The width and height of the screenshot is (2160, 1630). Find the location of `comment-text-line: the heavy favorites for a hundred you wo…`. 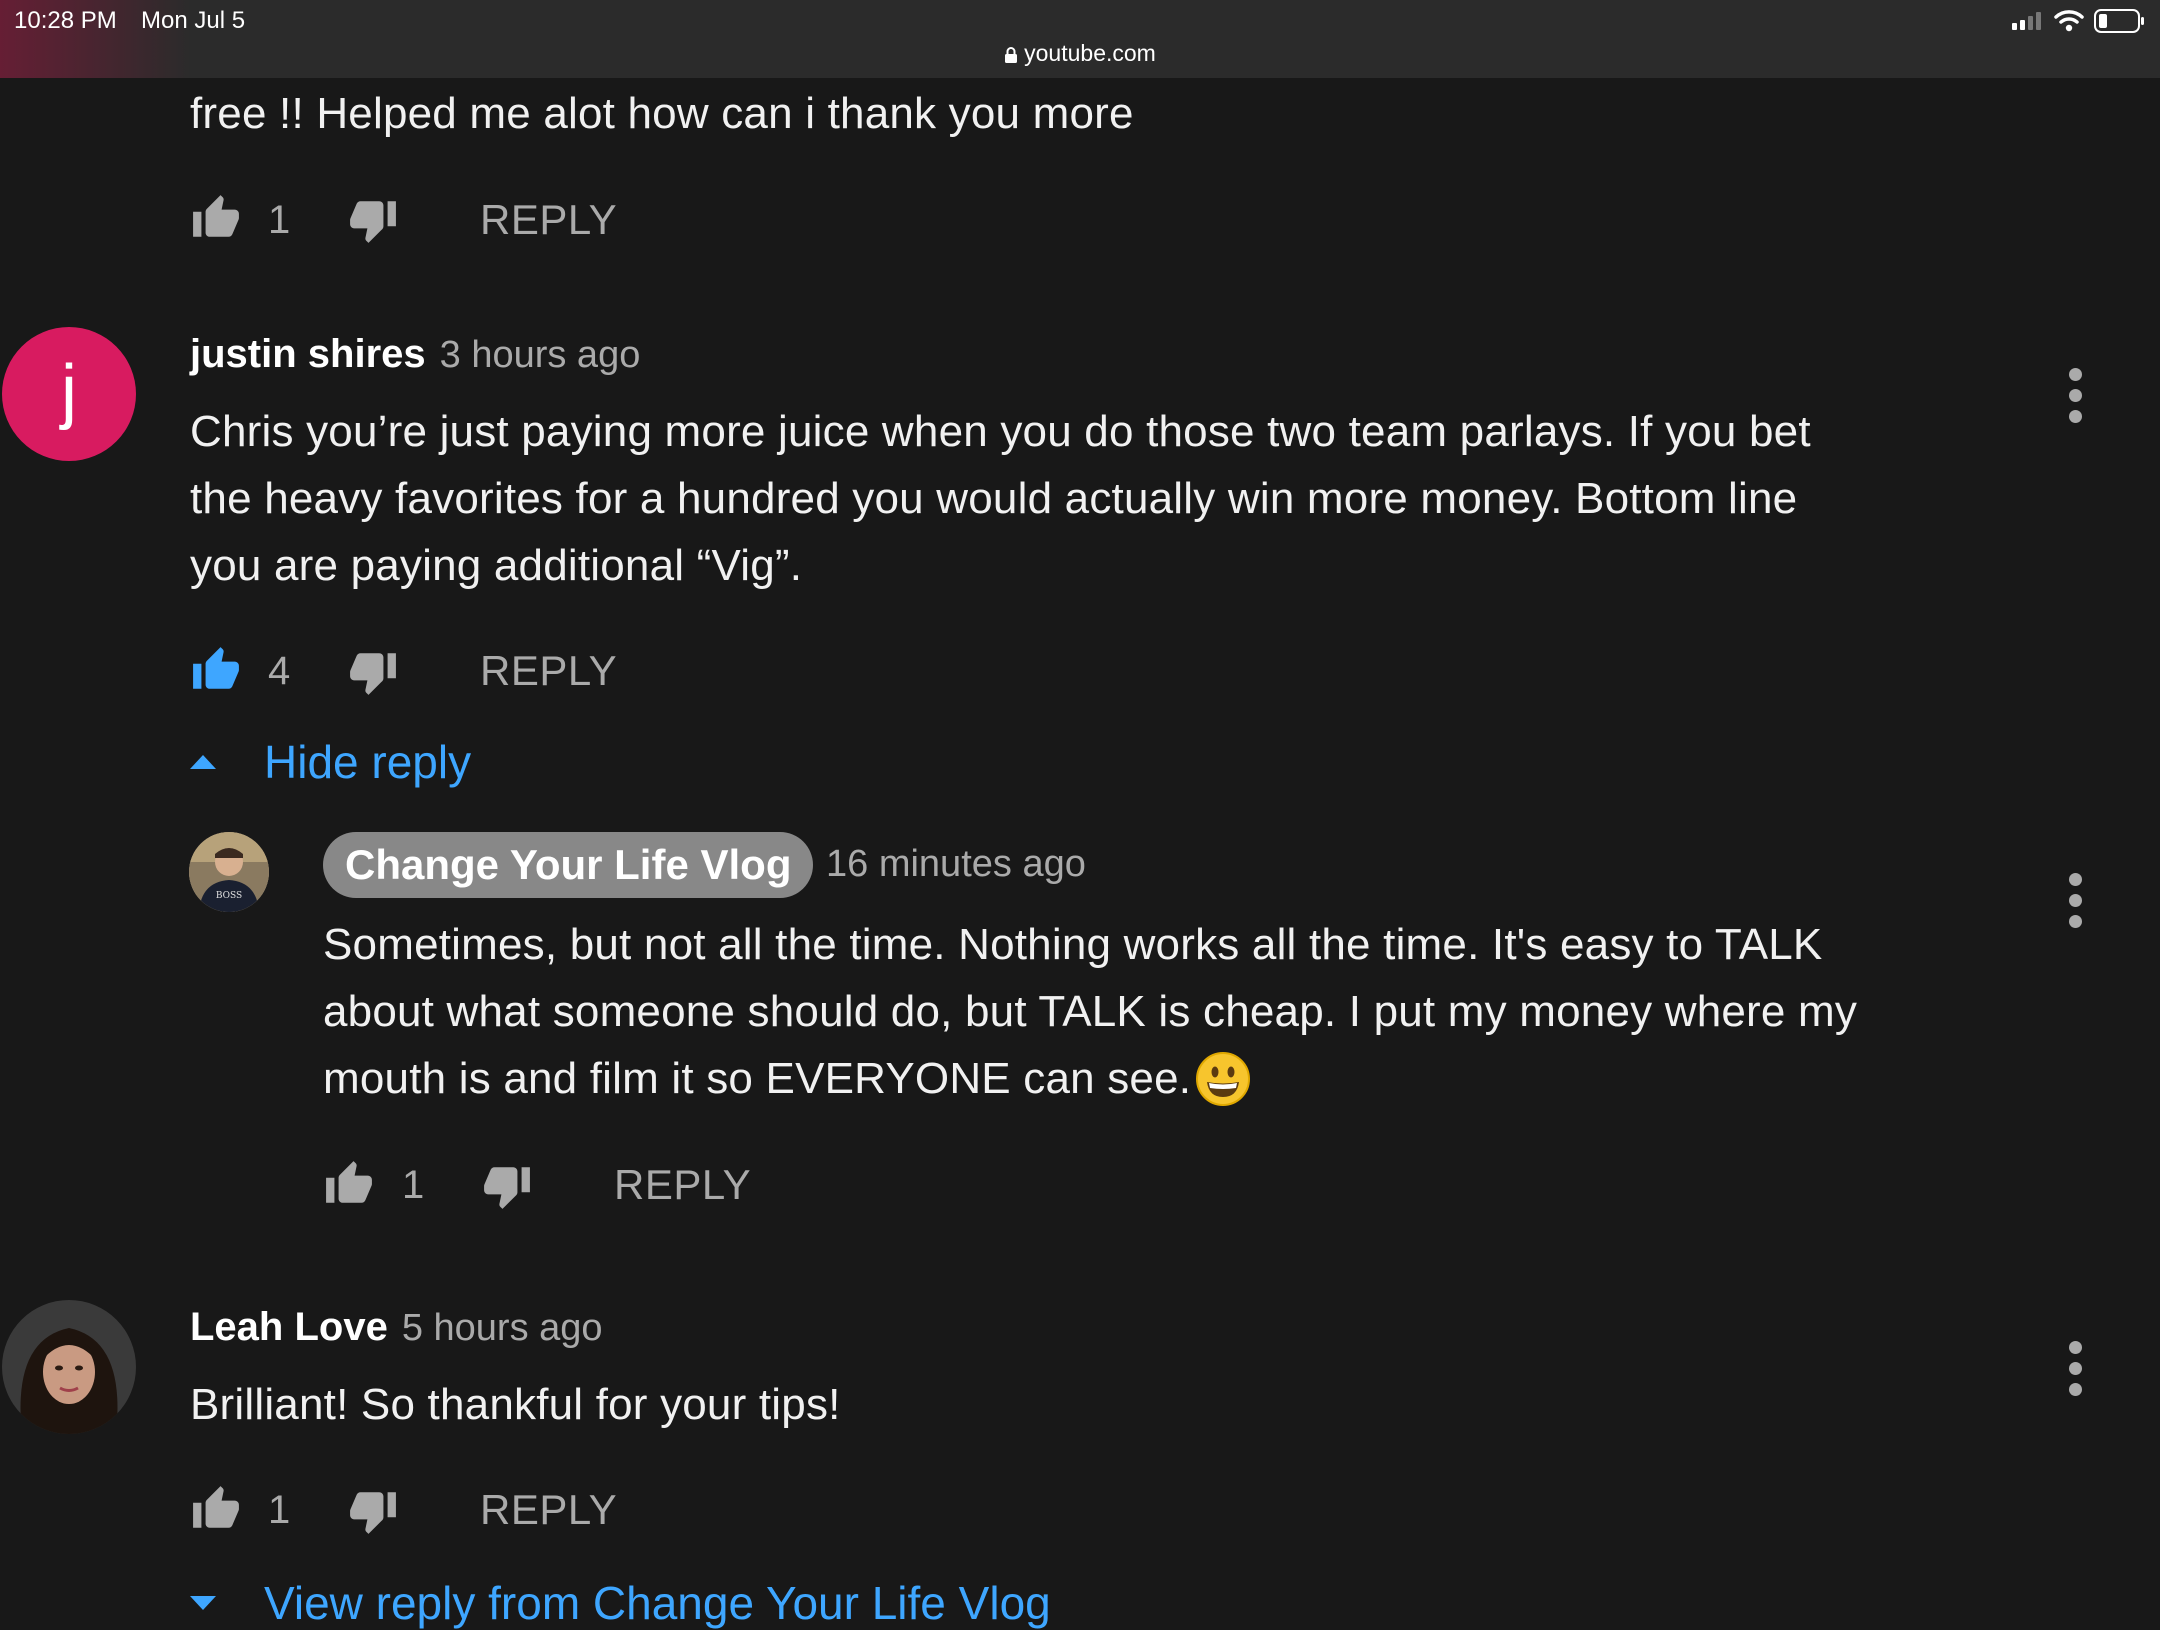

comment-text-line: the heavy favorites for a hundred you wo… is located at coordinates (994, 498).